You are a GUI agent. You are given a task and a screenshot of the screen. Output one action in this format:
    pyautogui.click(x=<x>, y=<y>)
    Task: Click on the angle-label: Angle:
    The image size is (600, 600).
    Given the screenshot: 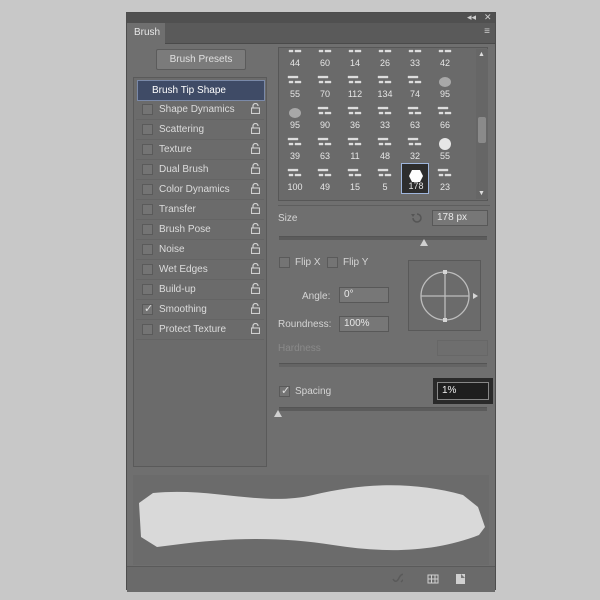 What is the action you would take?
    pyautogui.click(x=316, y=296)
    